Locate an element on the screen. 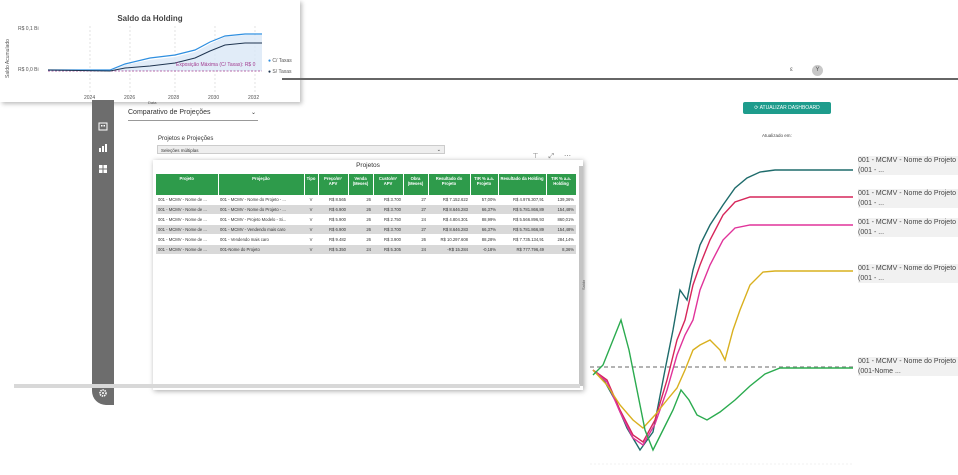 This screenshot has height=475, width=958. column-header: Preço/m² APV is located at coordinates (333, 184).